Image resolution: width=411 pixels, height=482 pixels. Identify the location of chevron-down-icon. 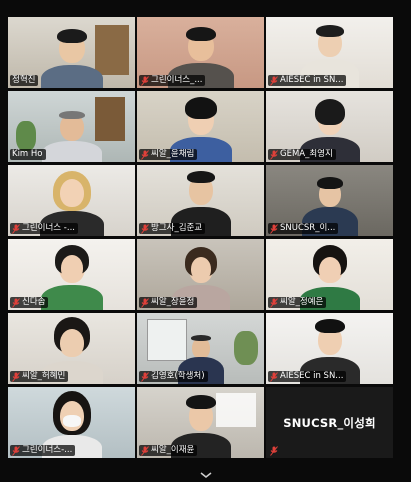
(206, 475).